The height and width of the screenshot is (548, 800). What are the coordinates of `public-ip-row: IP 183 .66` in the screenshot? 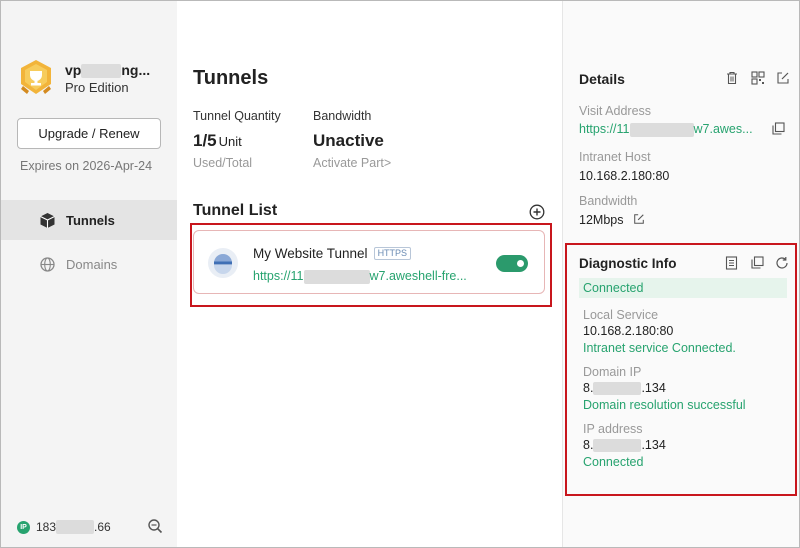 It's located at (64, 527).